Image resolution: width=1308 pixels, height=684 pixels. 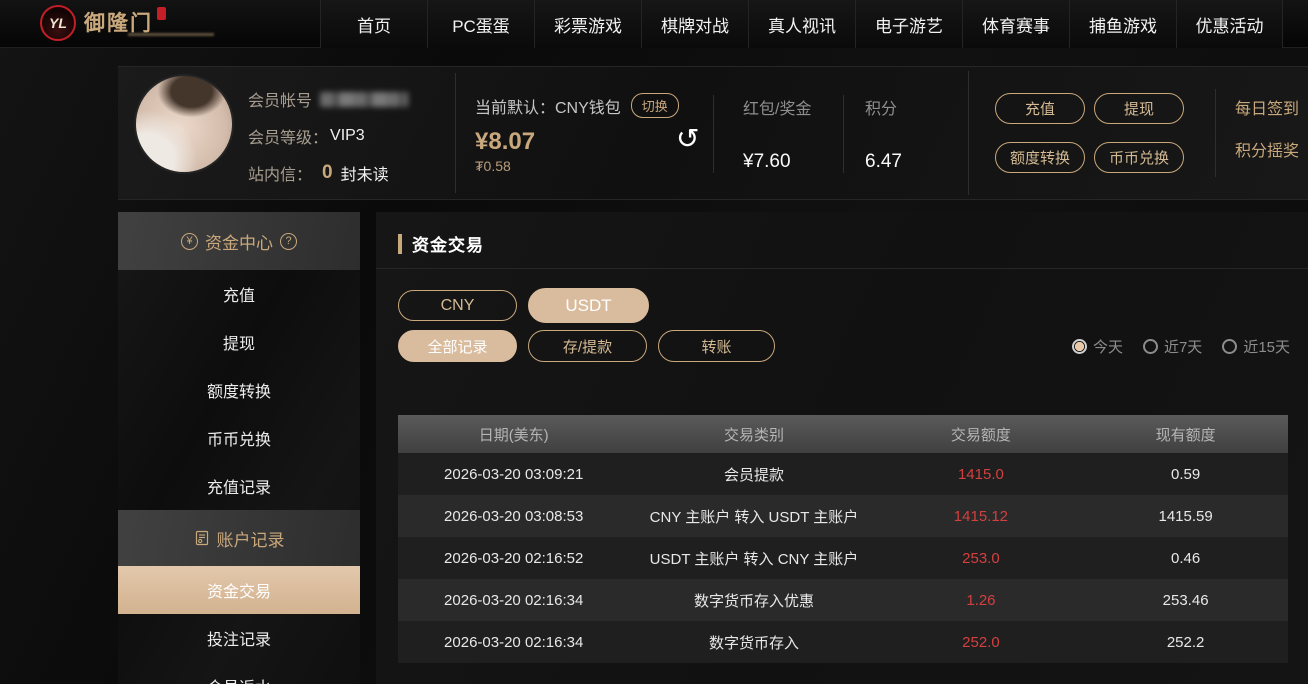 I want to click on sidebar-item-deposit-records: 充值记录, so click(x=239, y=486).